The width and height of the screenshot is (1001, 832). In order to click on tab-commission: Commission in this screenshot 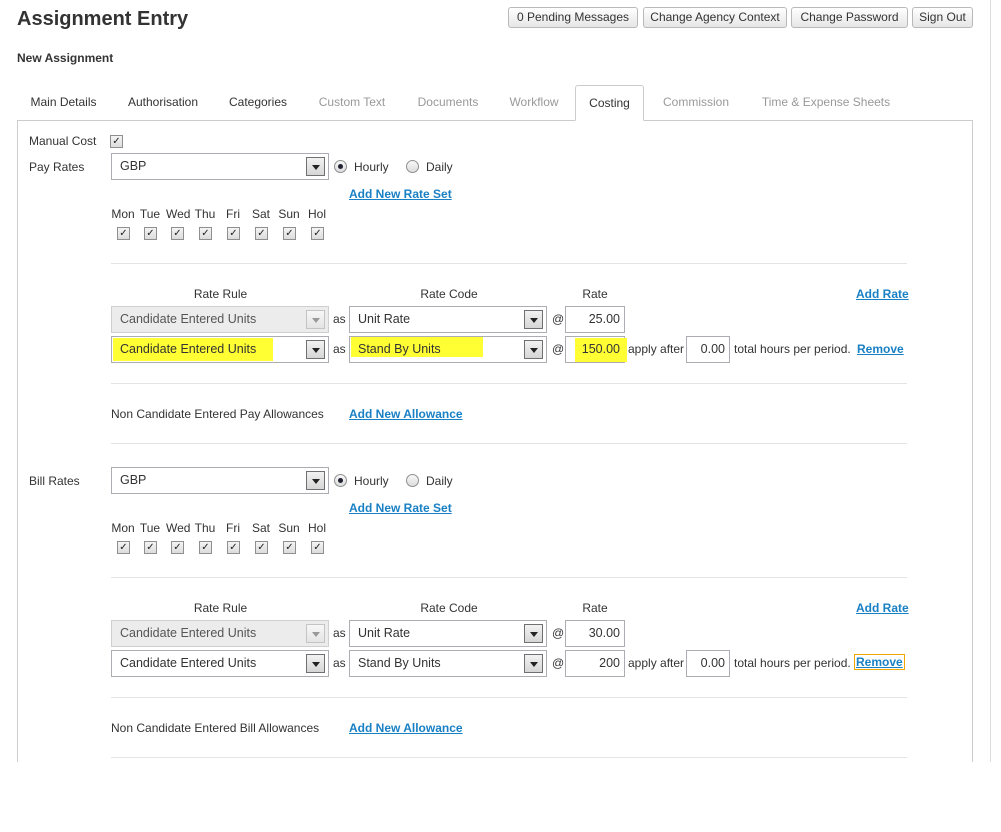, I will do `click(696, 103)`.